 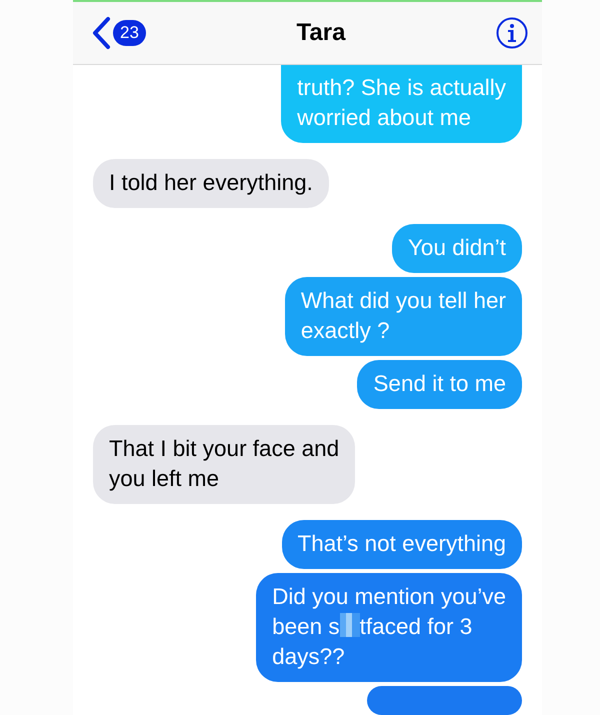 I want to click on sent-message-bubble: Did you mention you’ve been s tfaced for 3 days??, so click(x=389, y=627).